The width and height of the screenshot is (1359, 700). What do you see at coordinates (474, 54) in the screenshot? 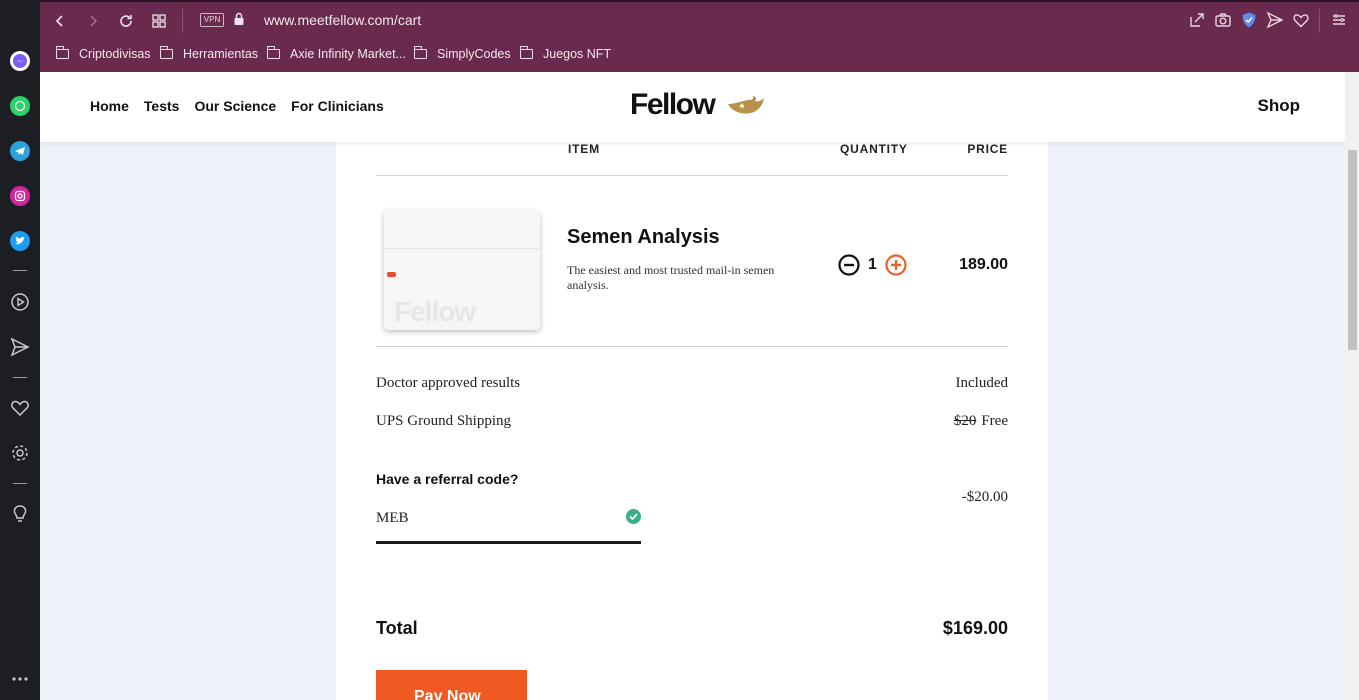
I see `bookmark-label: SimplyCodes` at bounding box center [474, 54].